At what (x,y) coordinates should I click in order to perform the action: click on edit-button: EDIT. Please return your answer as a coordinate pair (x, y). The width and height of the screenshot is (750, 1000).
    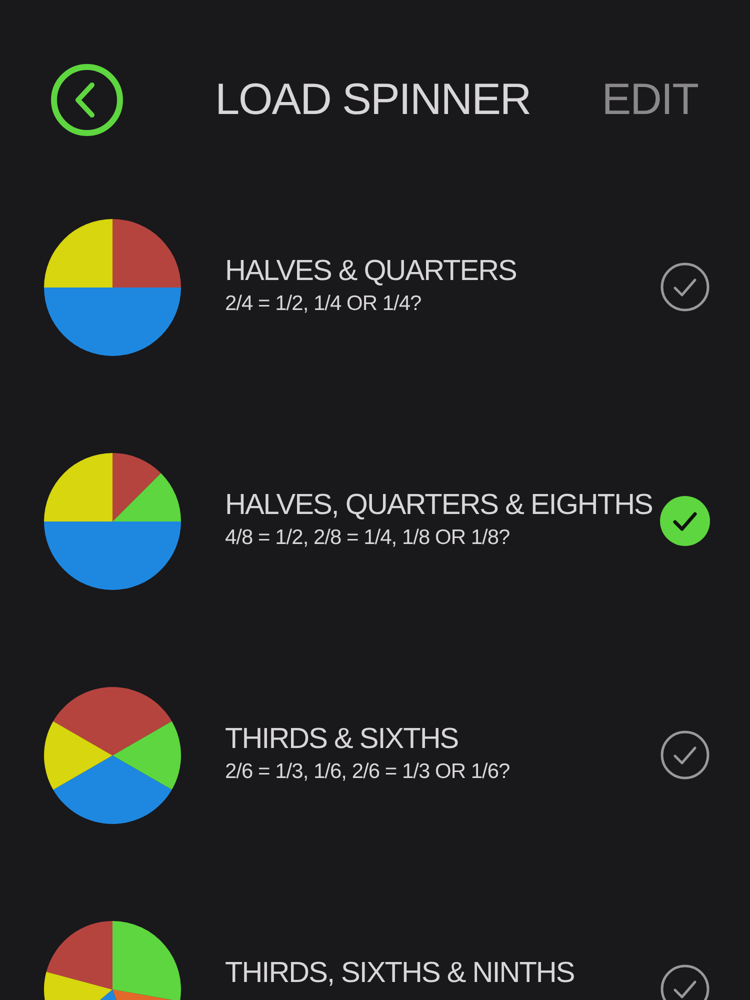
    Looking at the image, I should click on (650, 100).